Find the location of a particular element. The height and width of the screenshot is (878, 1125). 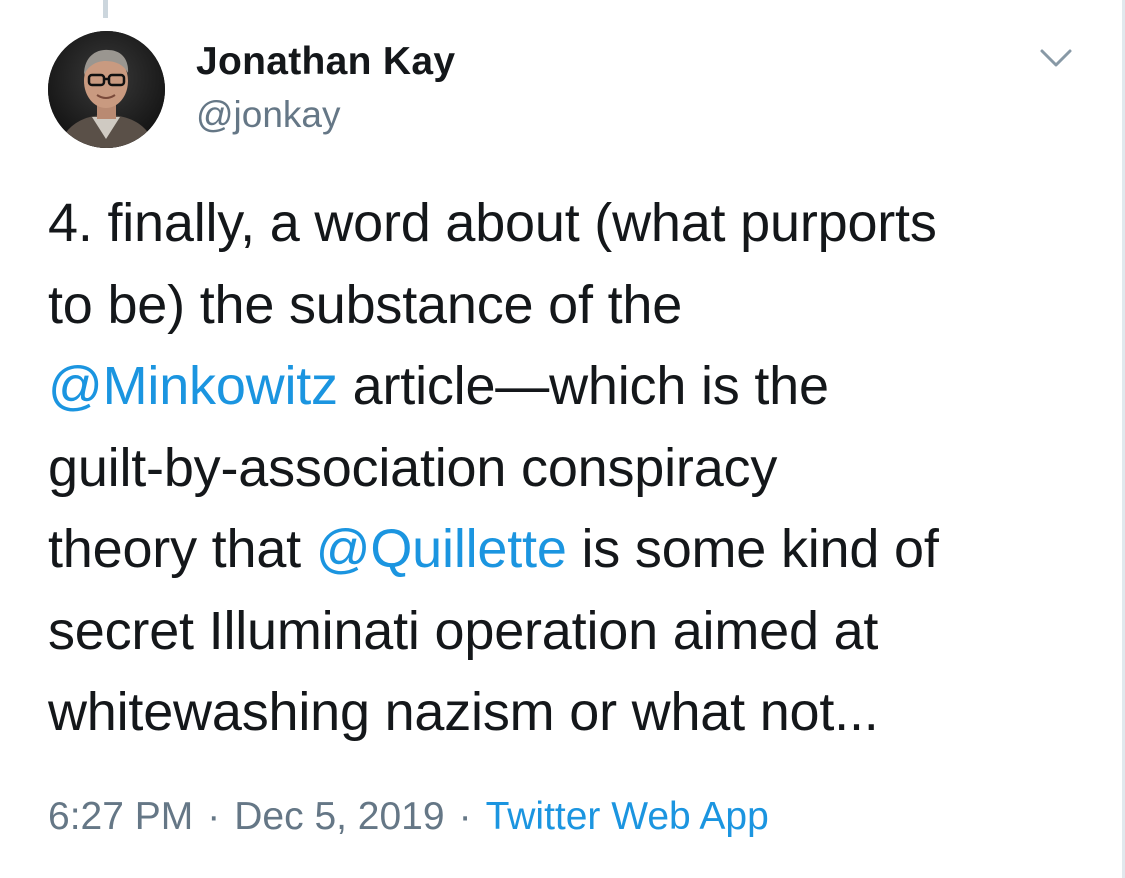

tweet-date: Dec 5, 2019 is located at coordinates (339, 816).